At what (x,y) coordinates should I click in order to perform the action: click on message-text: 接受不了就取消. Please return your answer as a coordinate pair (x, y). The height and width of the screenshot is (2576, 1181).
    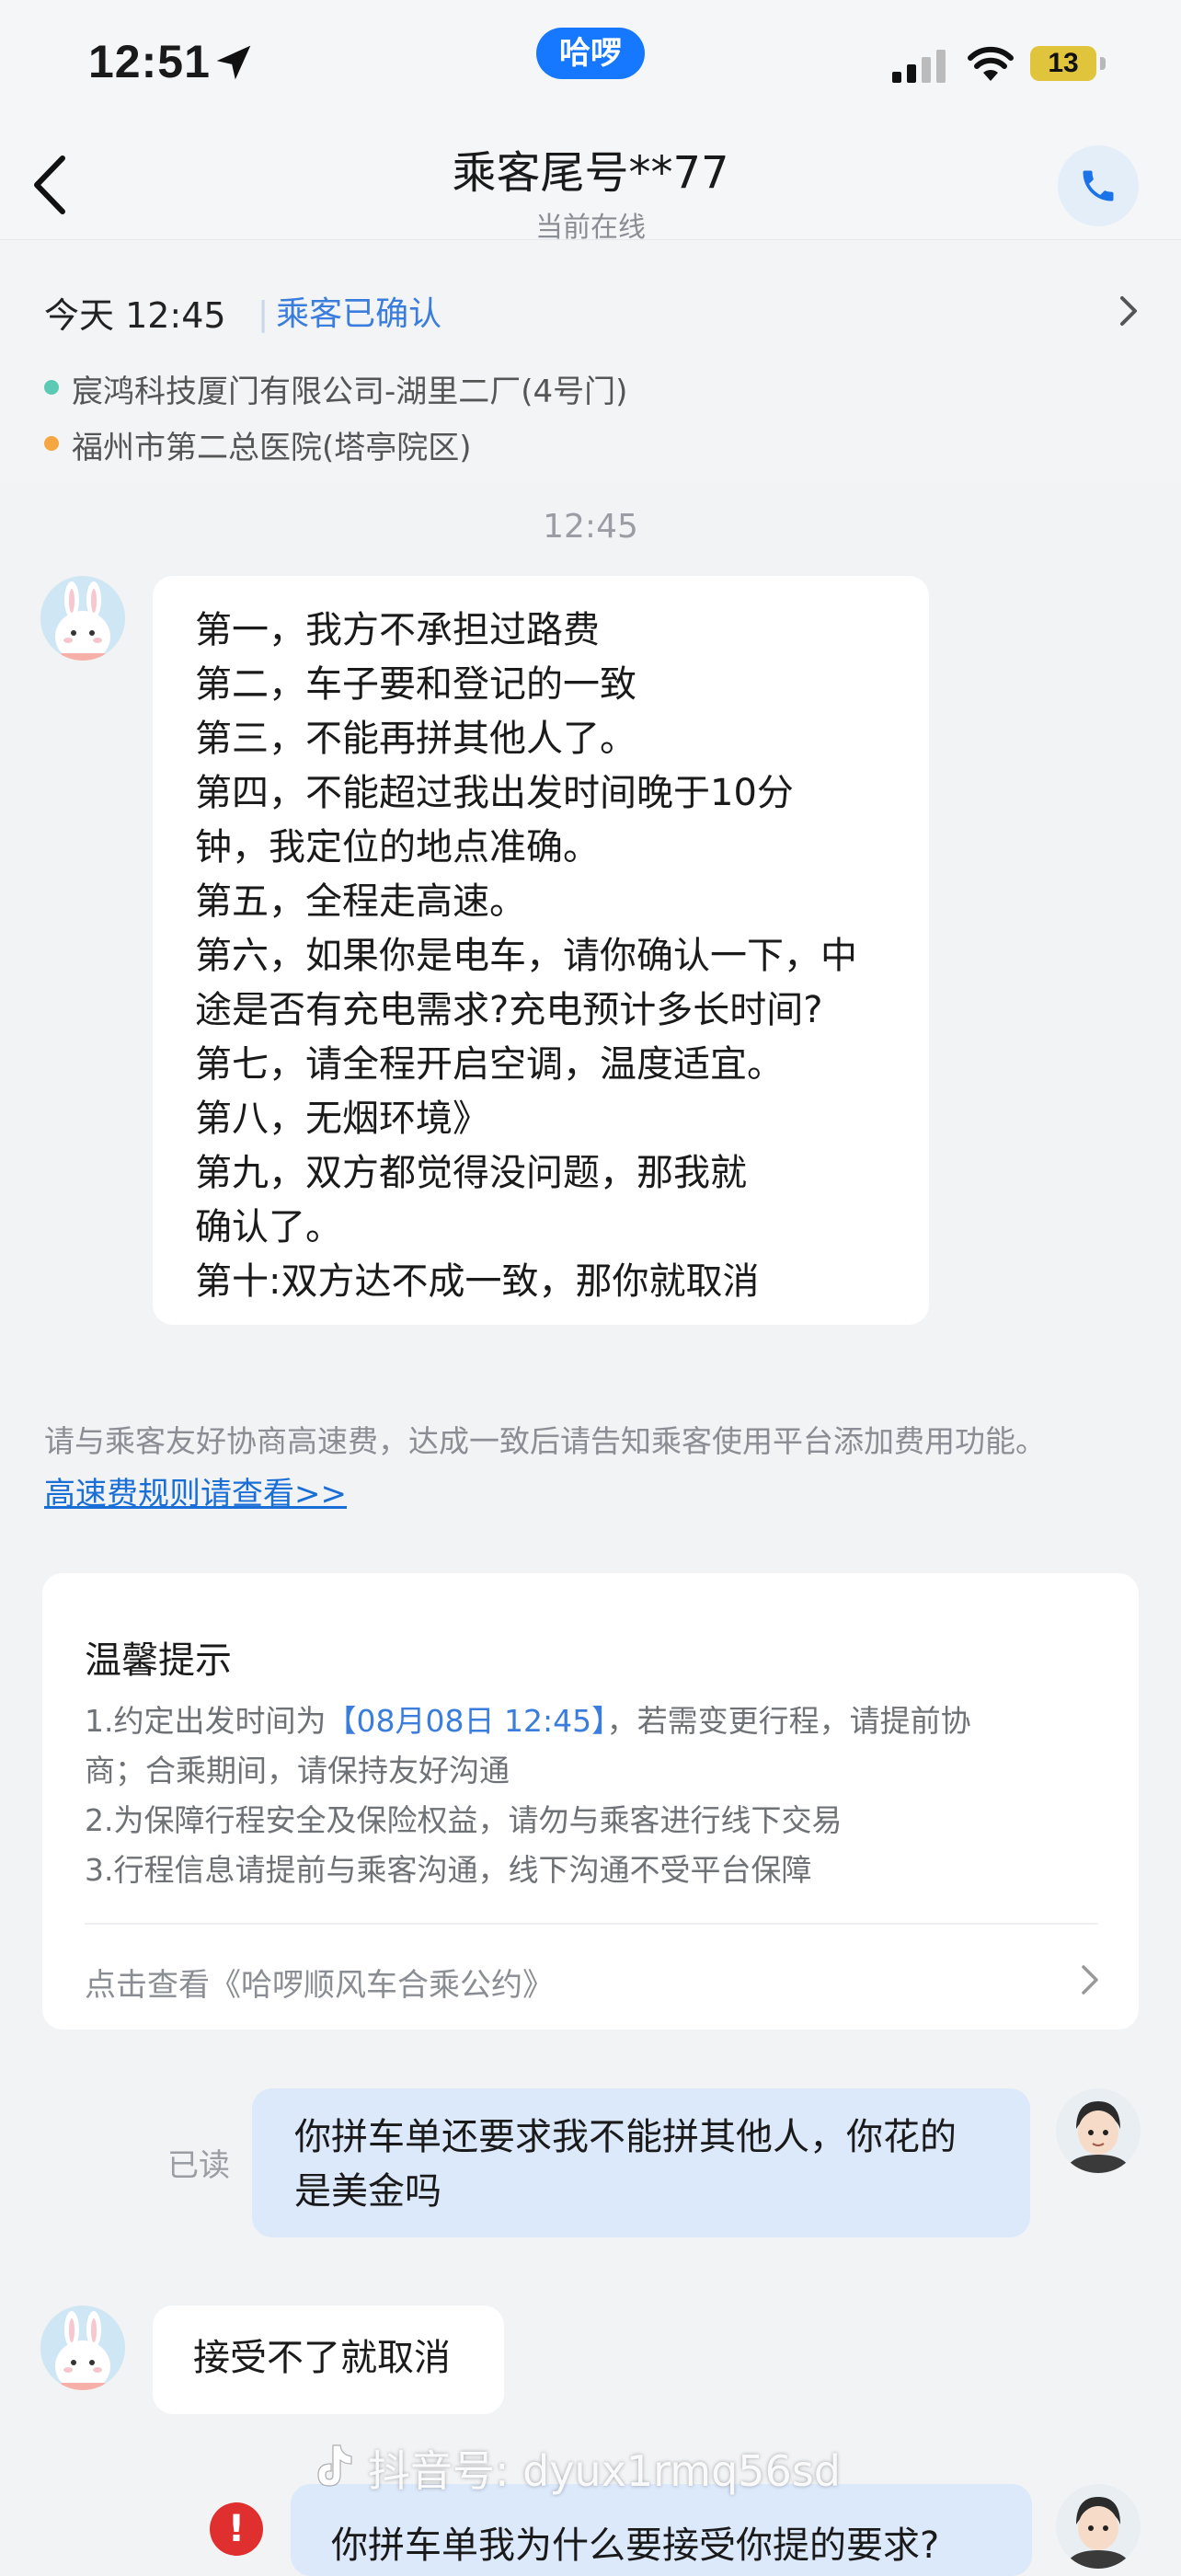
    Looking at the image, I should click on (322, 2358).